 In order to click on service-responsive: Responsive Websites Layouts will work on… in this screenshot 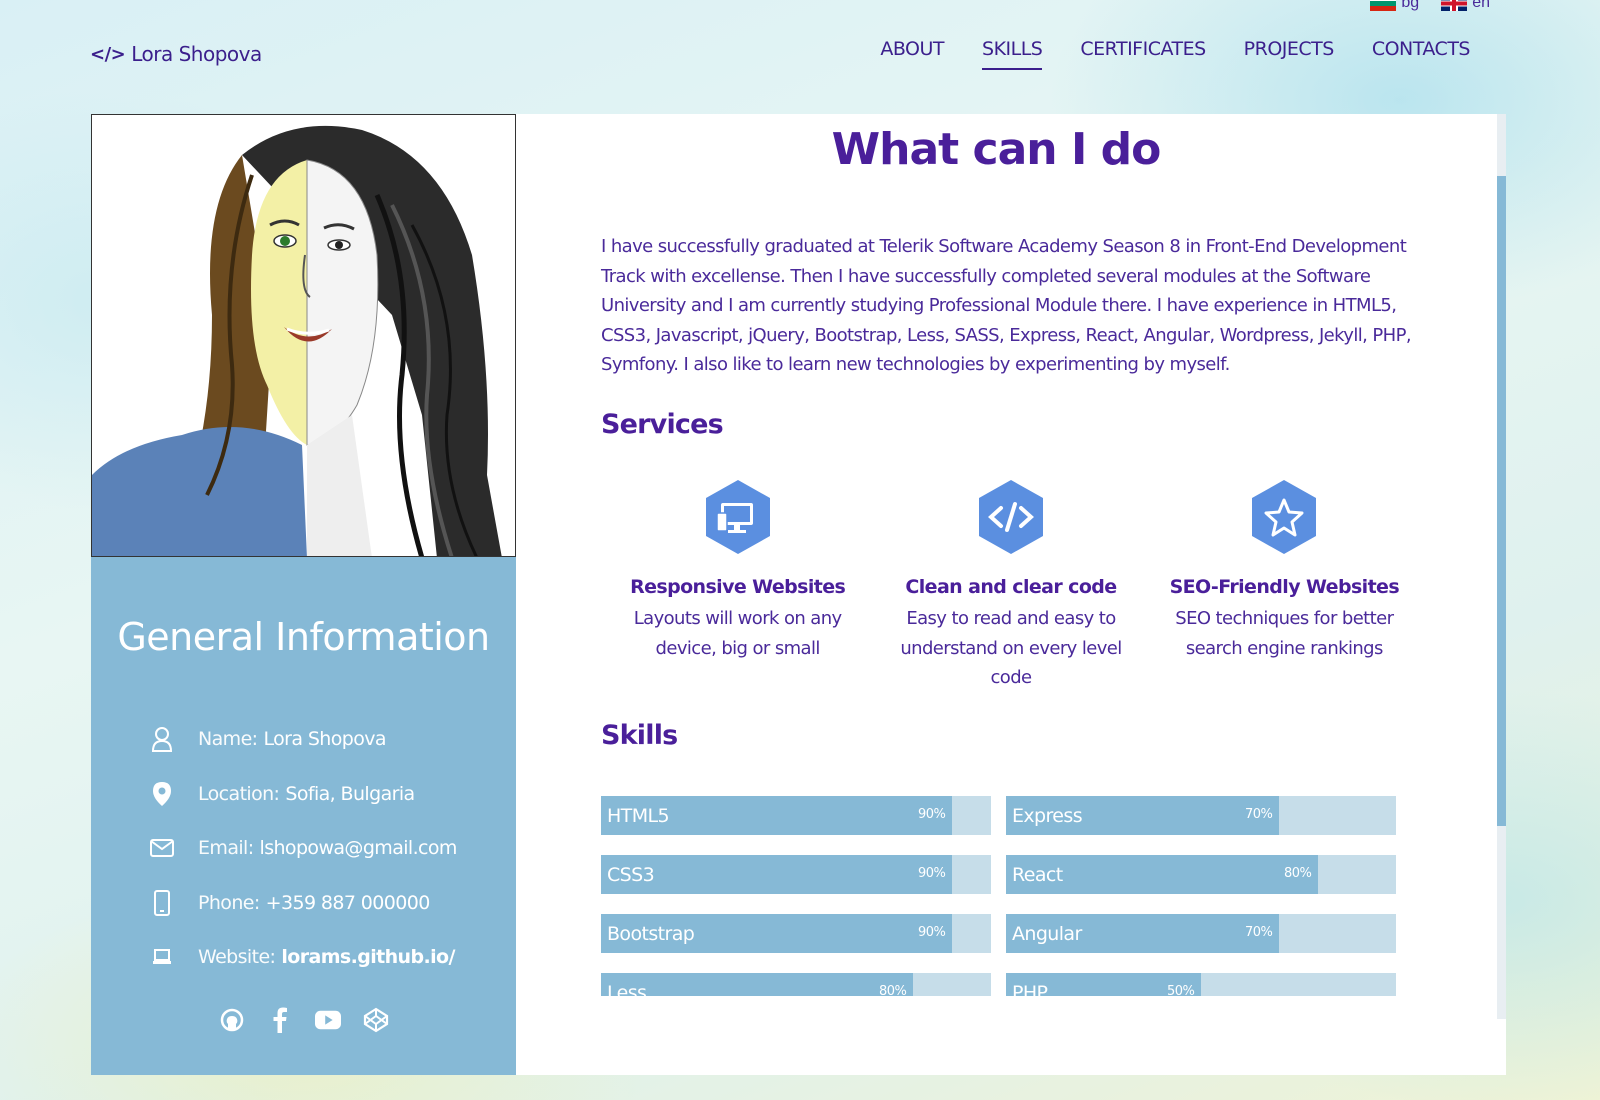, I will do `click(737, 585)`.